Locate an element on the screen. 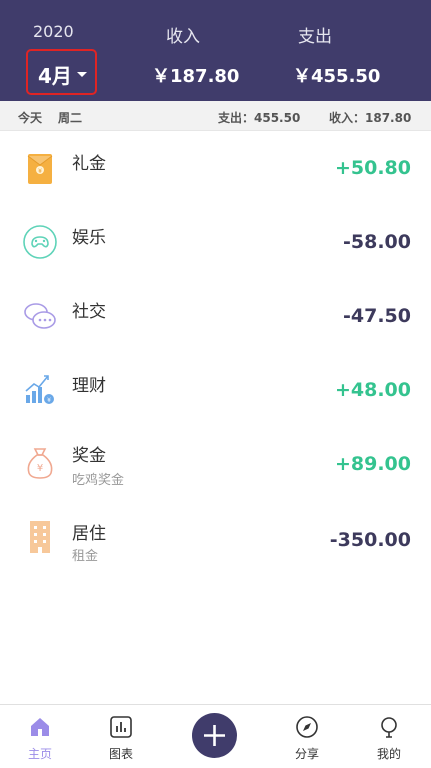 The width and height of the screenshot is (431, 768). tab-home: 主页 is located at coordinates (40, 736).